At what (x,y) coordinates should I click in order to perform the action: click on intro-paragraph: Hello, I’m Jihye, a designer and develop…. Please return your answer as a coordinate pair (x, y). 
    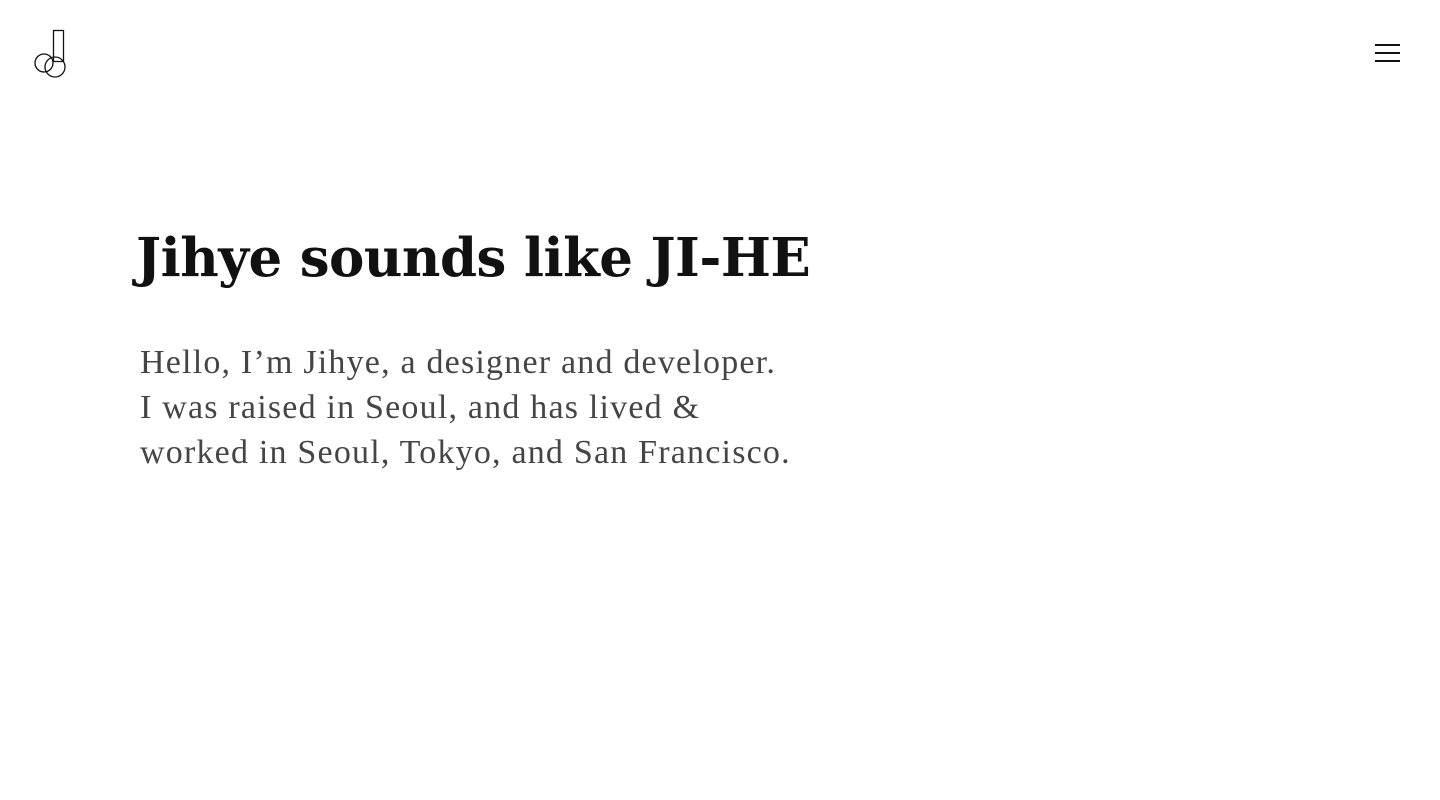
    Looking at the image, I should click on (465, 407).